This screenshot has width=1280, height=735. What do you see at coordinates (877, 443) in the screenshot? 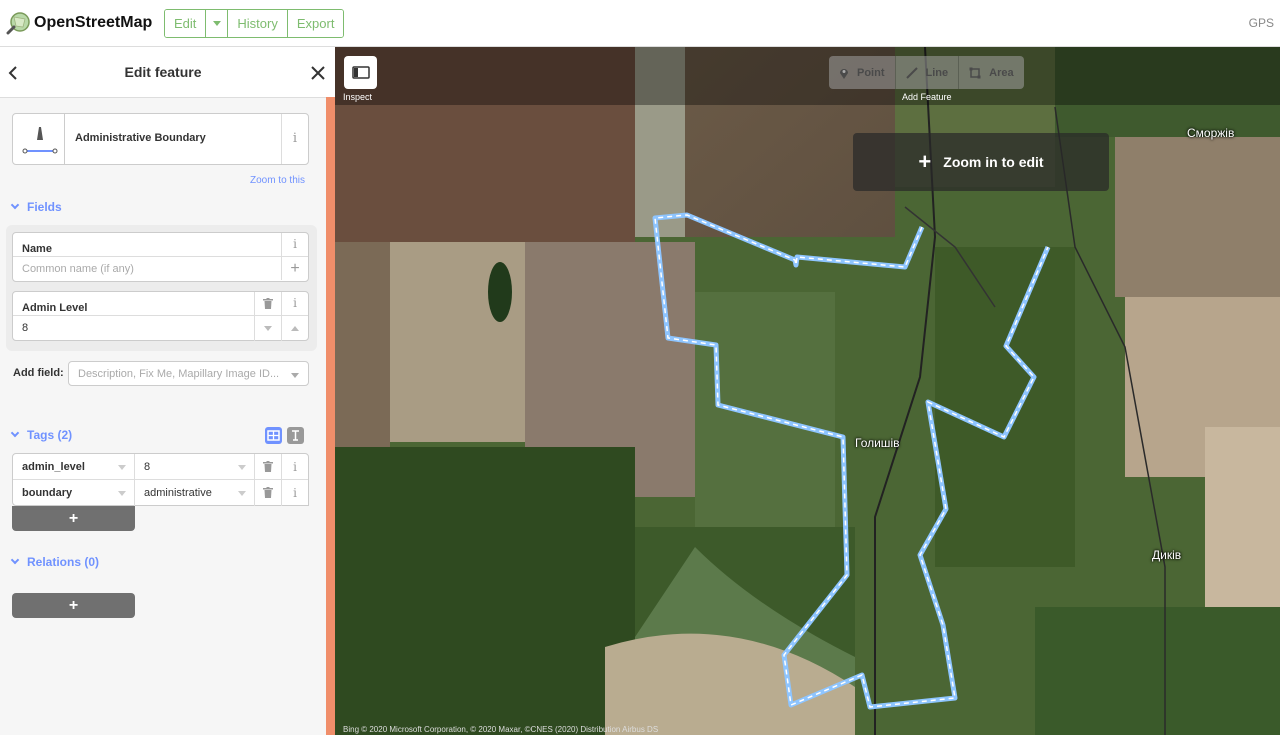
I see `place-label: Голишів` at bounding box center [877, 443].